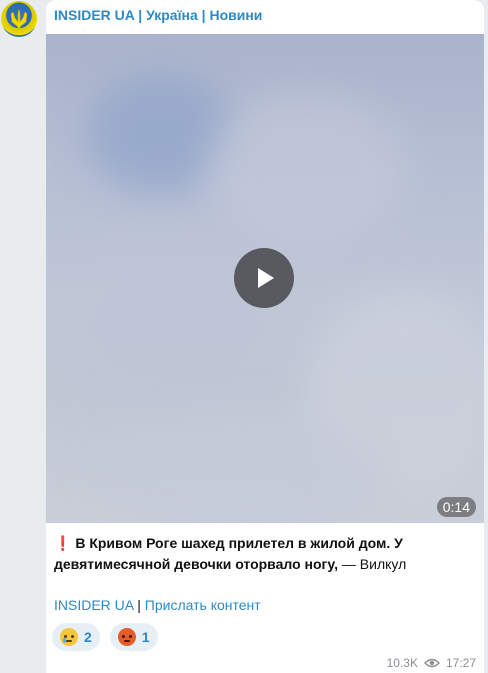  What do you see at coordinates (63, 543) in the screenshot?
I see `exclamation-icon: ❗` at bounding box center [63, 543].